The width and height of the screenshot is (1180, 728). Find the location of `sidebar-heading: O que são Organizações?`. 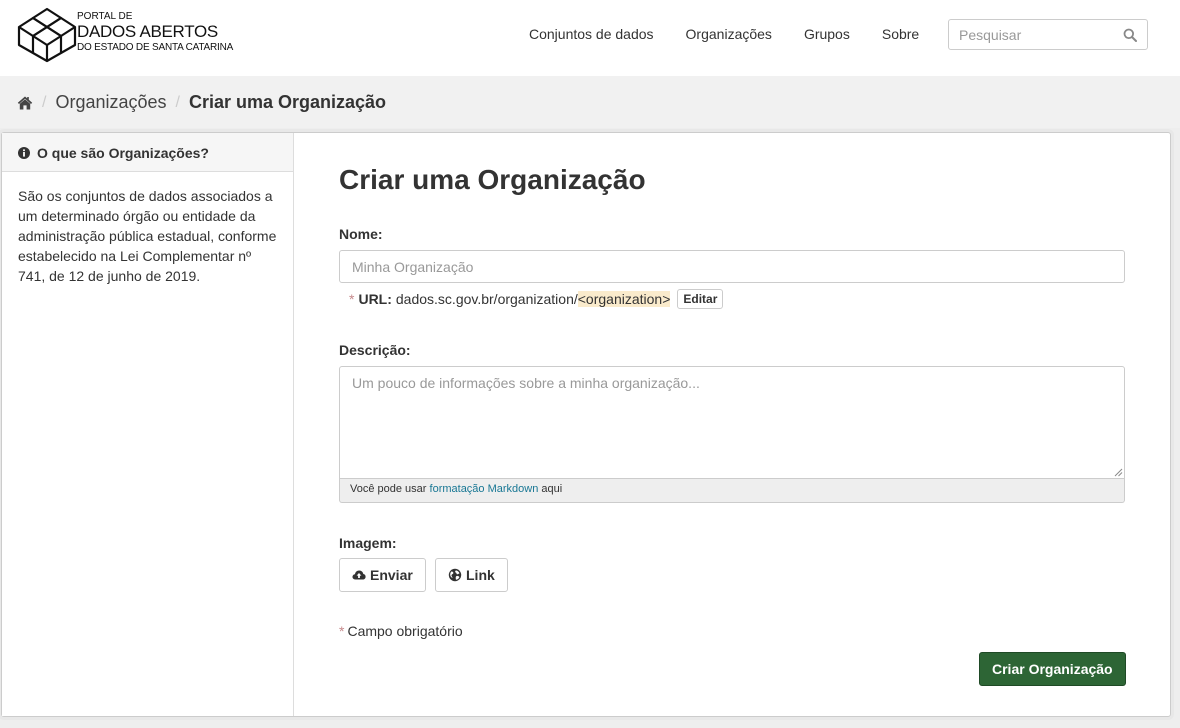

sidebar-heading: O que são Organizações? is located at coordinates (147, 152).